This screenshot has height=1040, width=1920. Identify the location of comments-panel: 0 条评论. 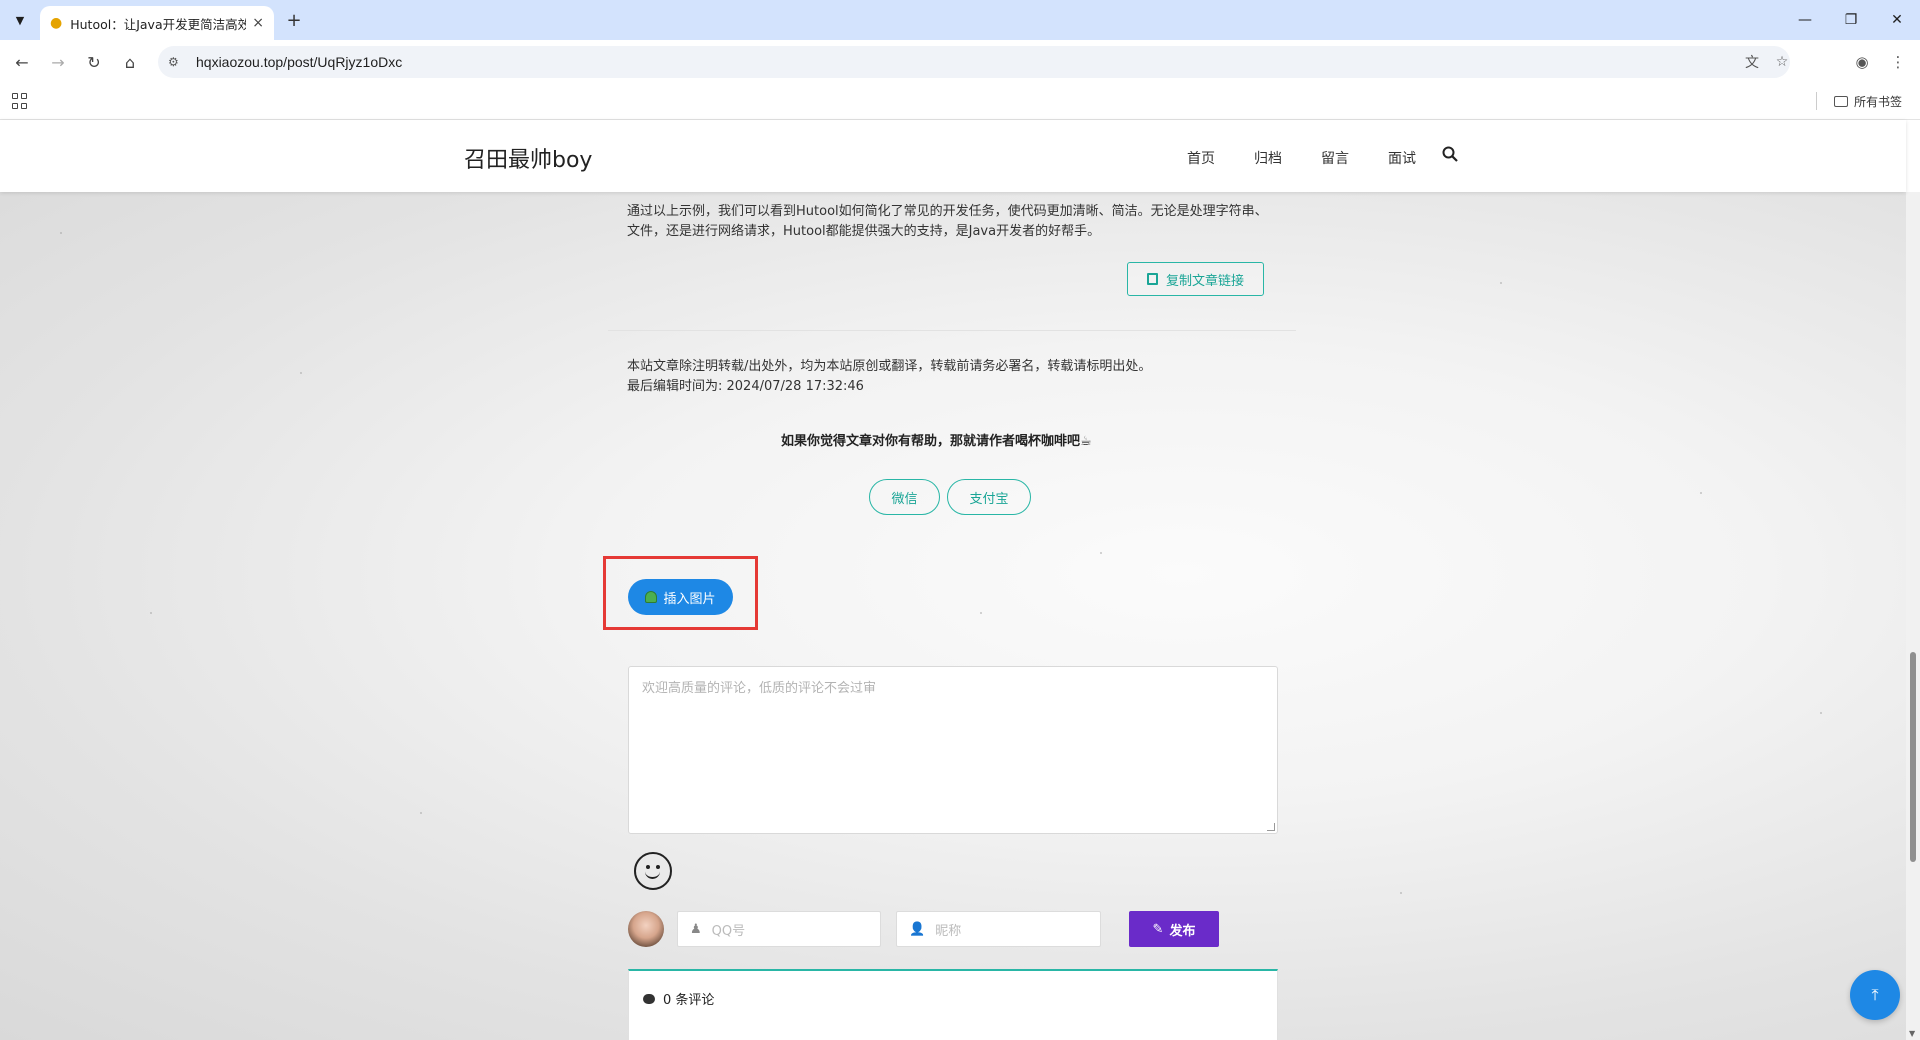
(953, 1004).